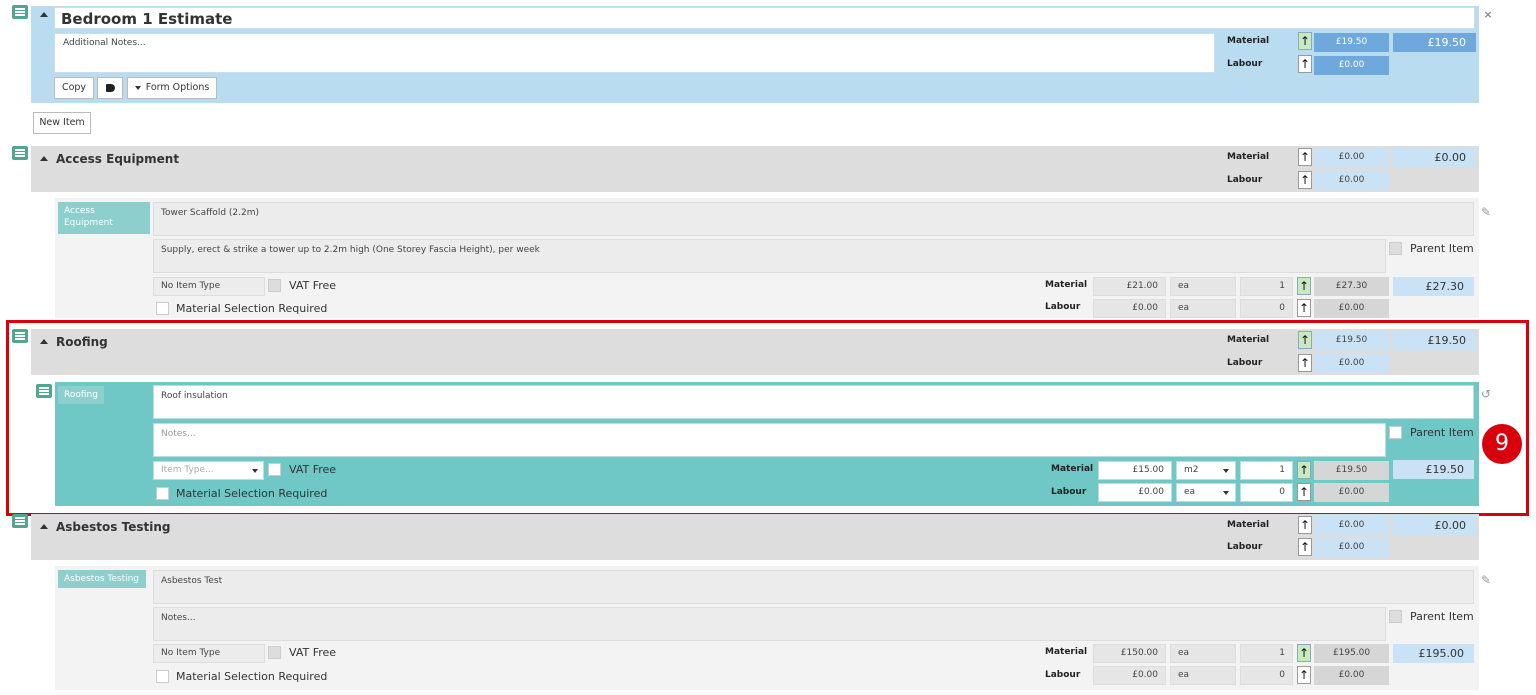  What do you see at coordinates (1245, 64) in the screenshot?
I see `estimate-labour-label: Labour` at bounding box center [1245, 64].